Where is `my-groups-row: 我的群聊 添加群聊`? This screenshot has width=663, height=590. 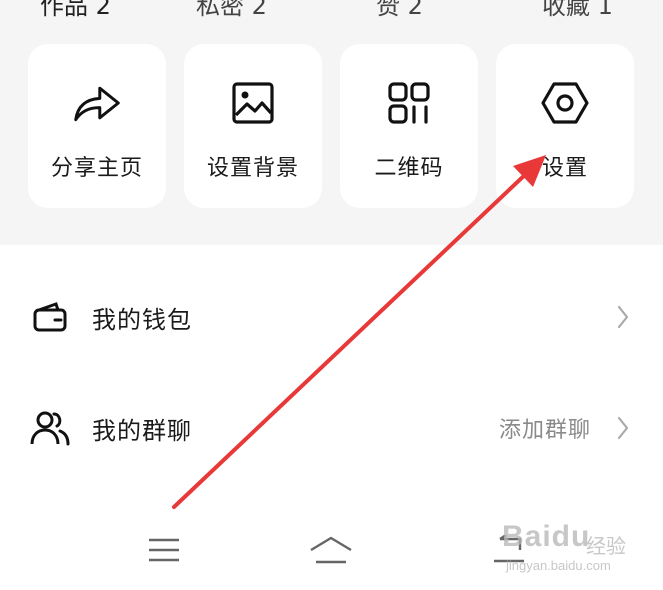 my-groups-row: 我的群聊 添加群聊 is located at coordinates (331, 428).